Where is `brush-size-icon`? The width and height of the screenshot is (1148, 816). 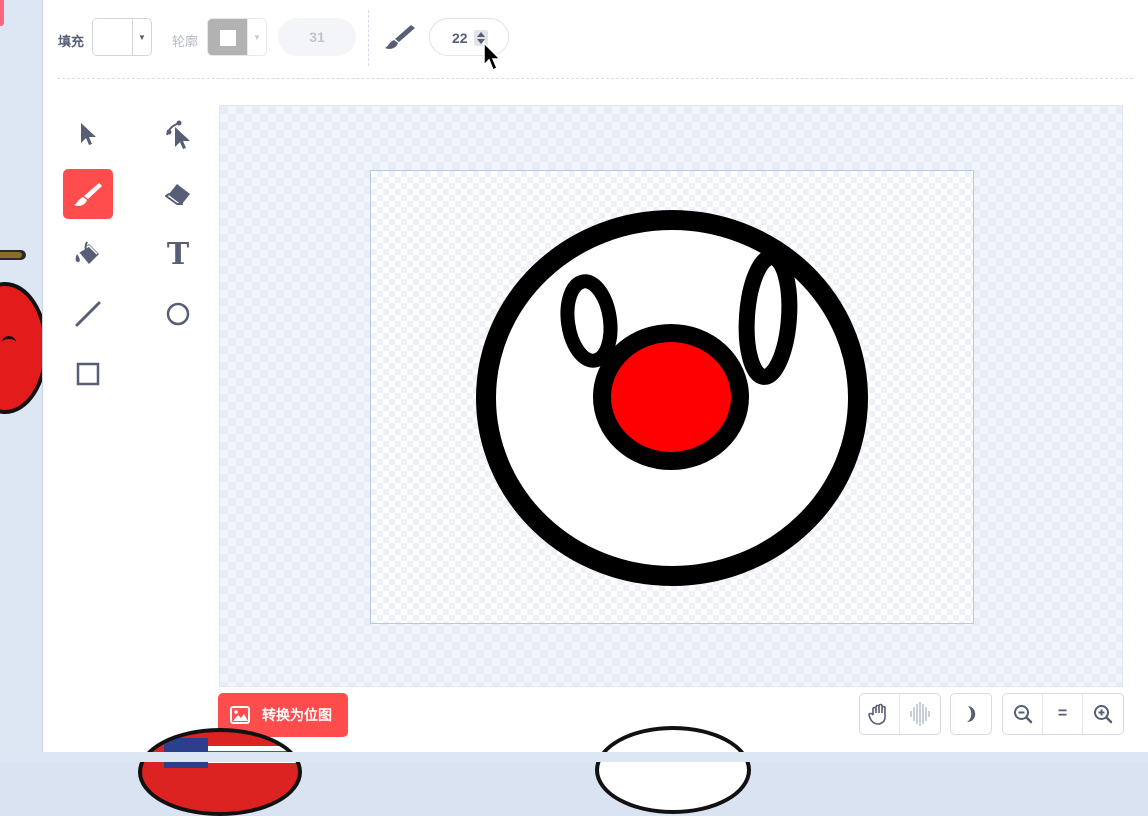 brush-size-icon is located at coordinates (400, 37).